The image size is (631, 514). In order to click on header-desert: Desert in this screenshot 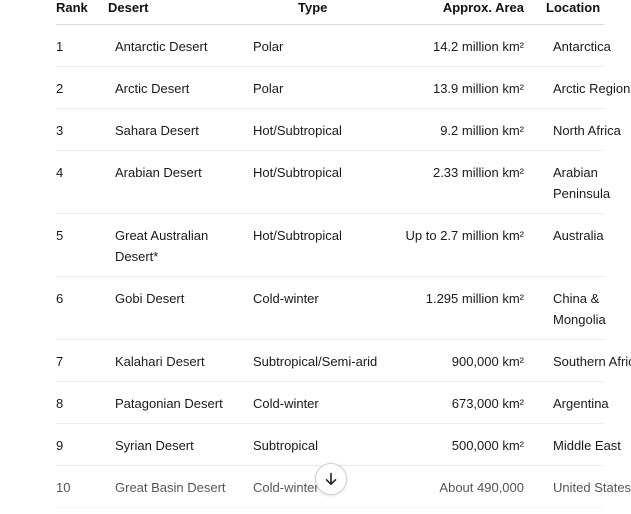, I will do `click(177, 12)`.